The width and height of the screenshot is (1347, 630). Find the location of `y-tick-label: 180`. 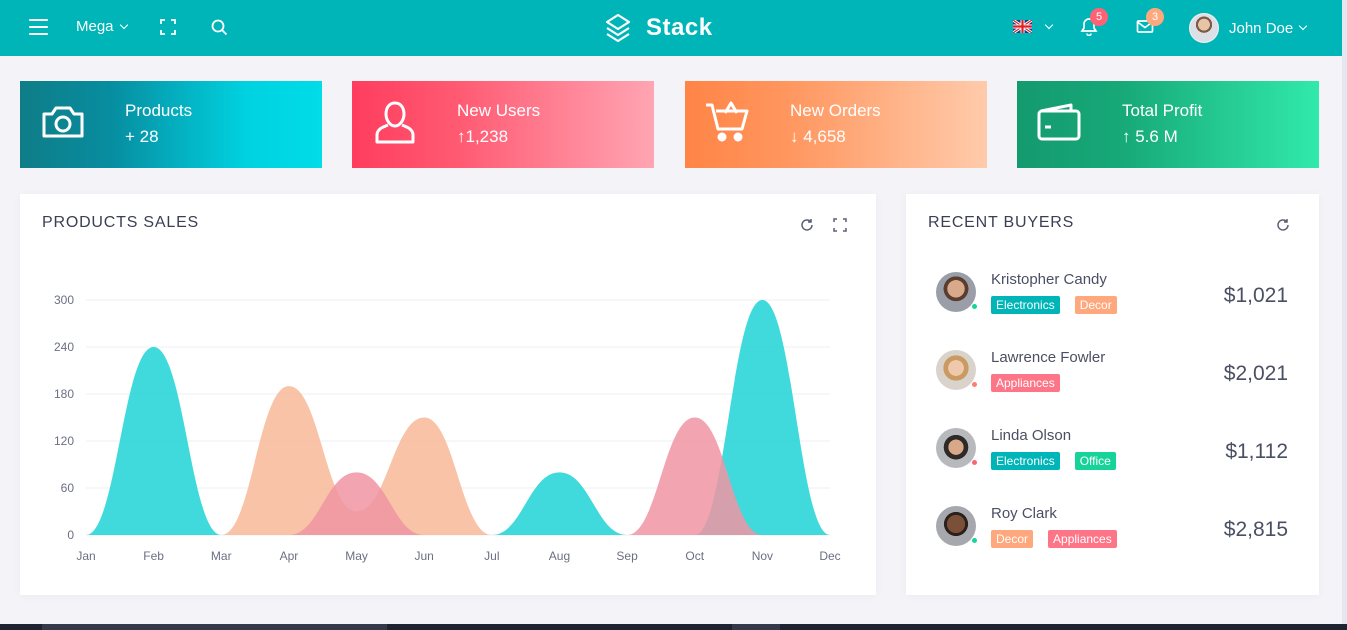

y-tick-label: 180 is located at coordinates (64, 394).